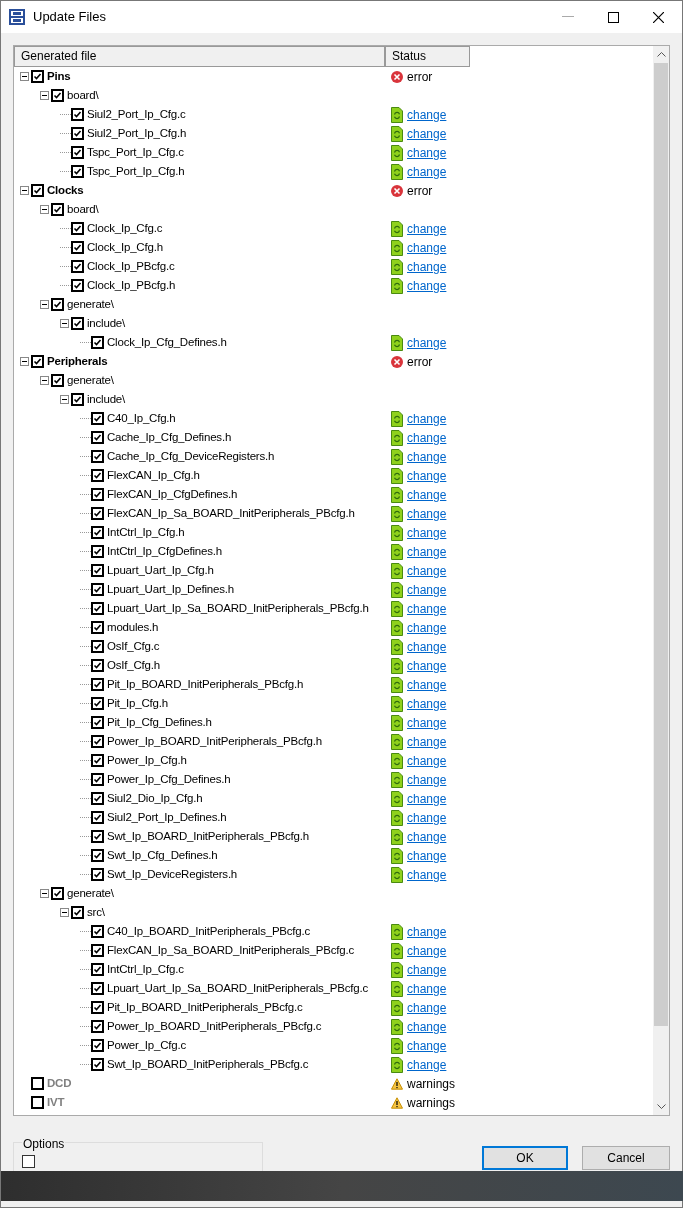 The image size is (683, 1208). Describe the element at coordinates (164, 551) in the screenshot. I see `tree-item-label: IntCtrl_Ip_CfgDefines.h` at that location.